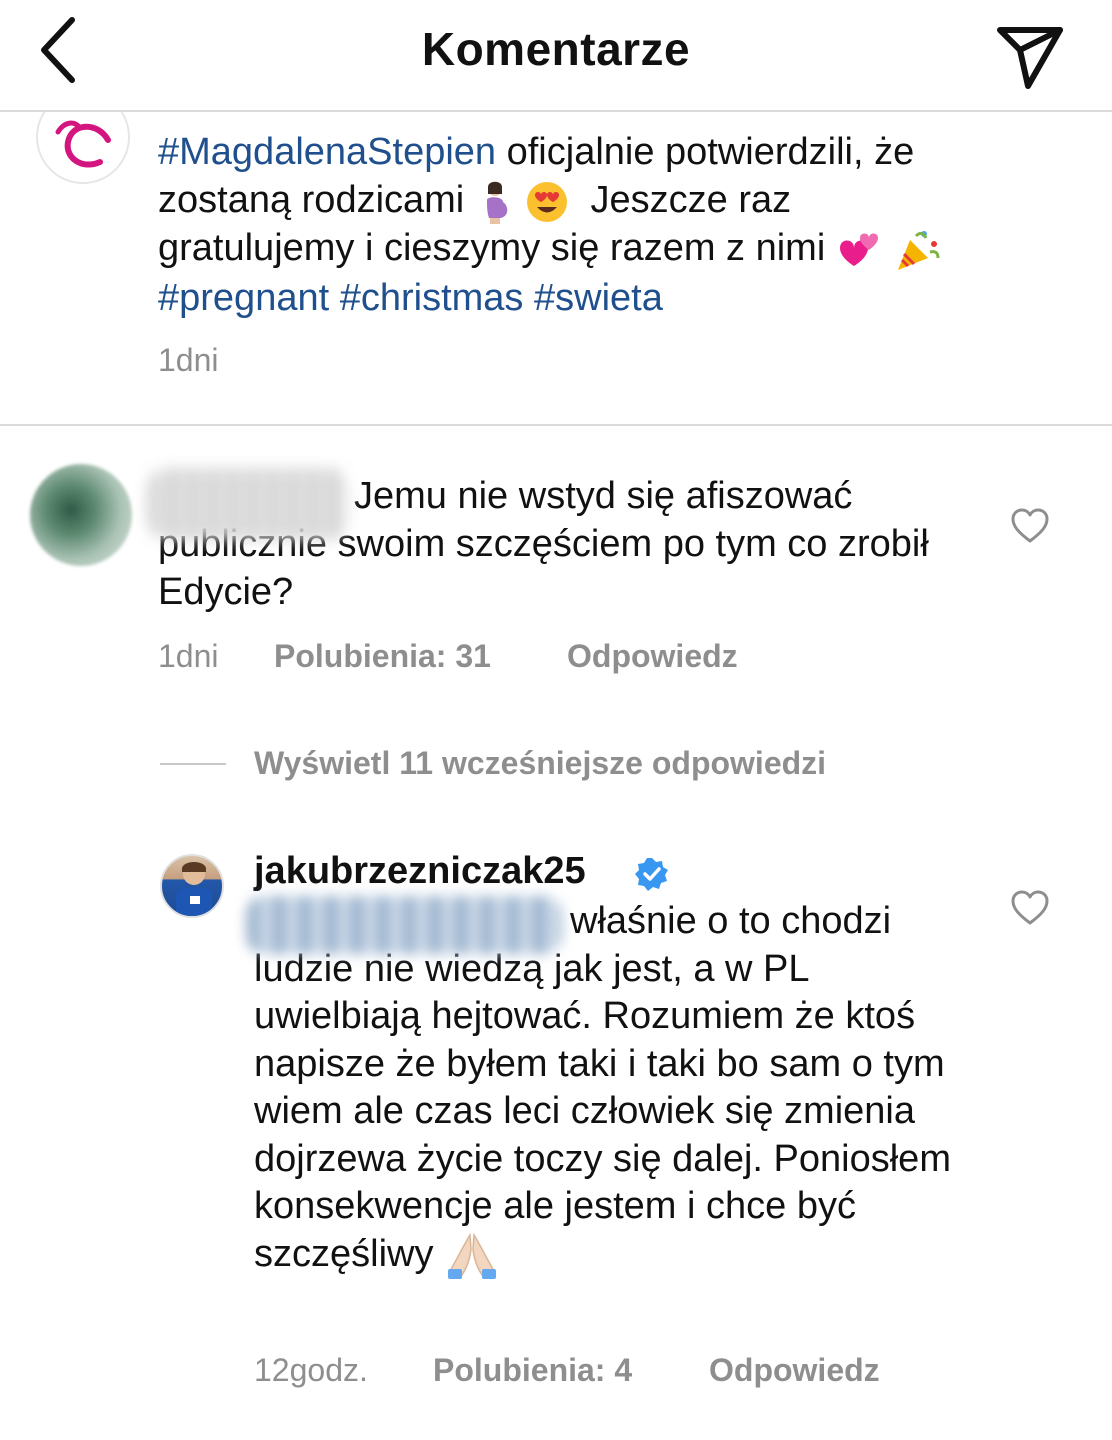  Describe the element at coordinates (652, 656) in the screenshot. I see `comment-reply-button: Odpowiedz` at that location.